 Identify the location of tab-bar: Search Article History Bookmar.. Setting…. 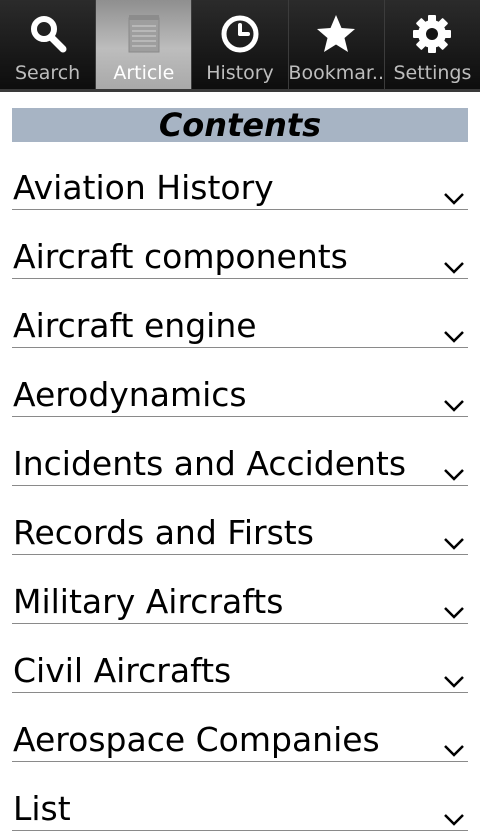
(240, 46).